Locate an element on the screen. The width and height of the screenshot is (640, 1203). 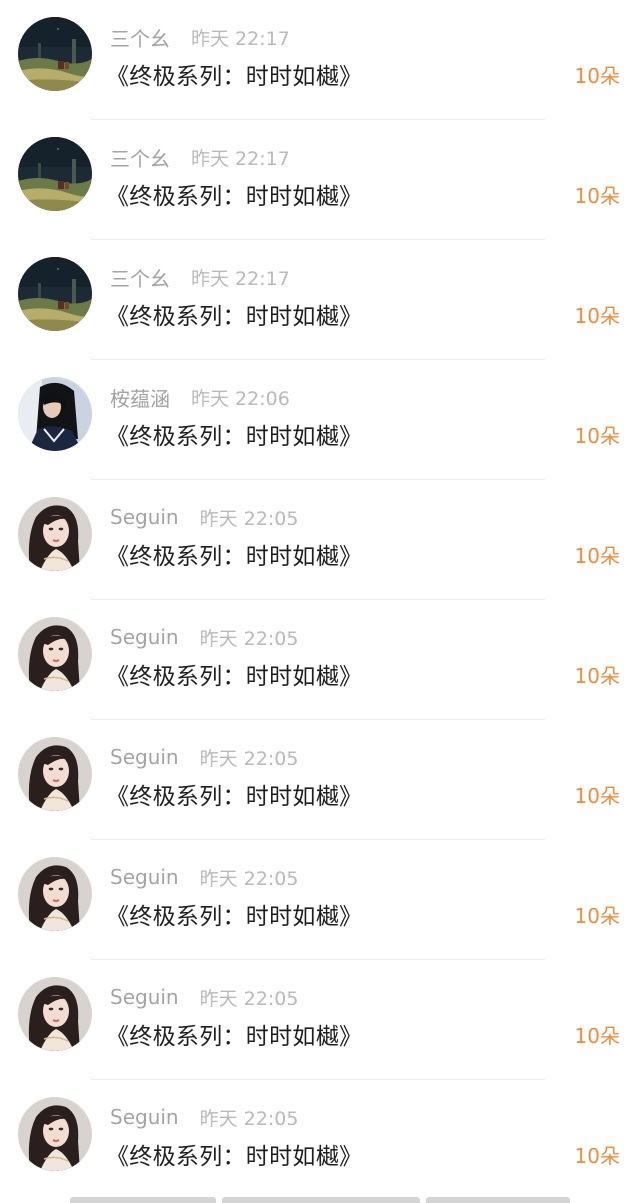
timestamp: 昨天 22:06 is located at coordinates (240, 398).